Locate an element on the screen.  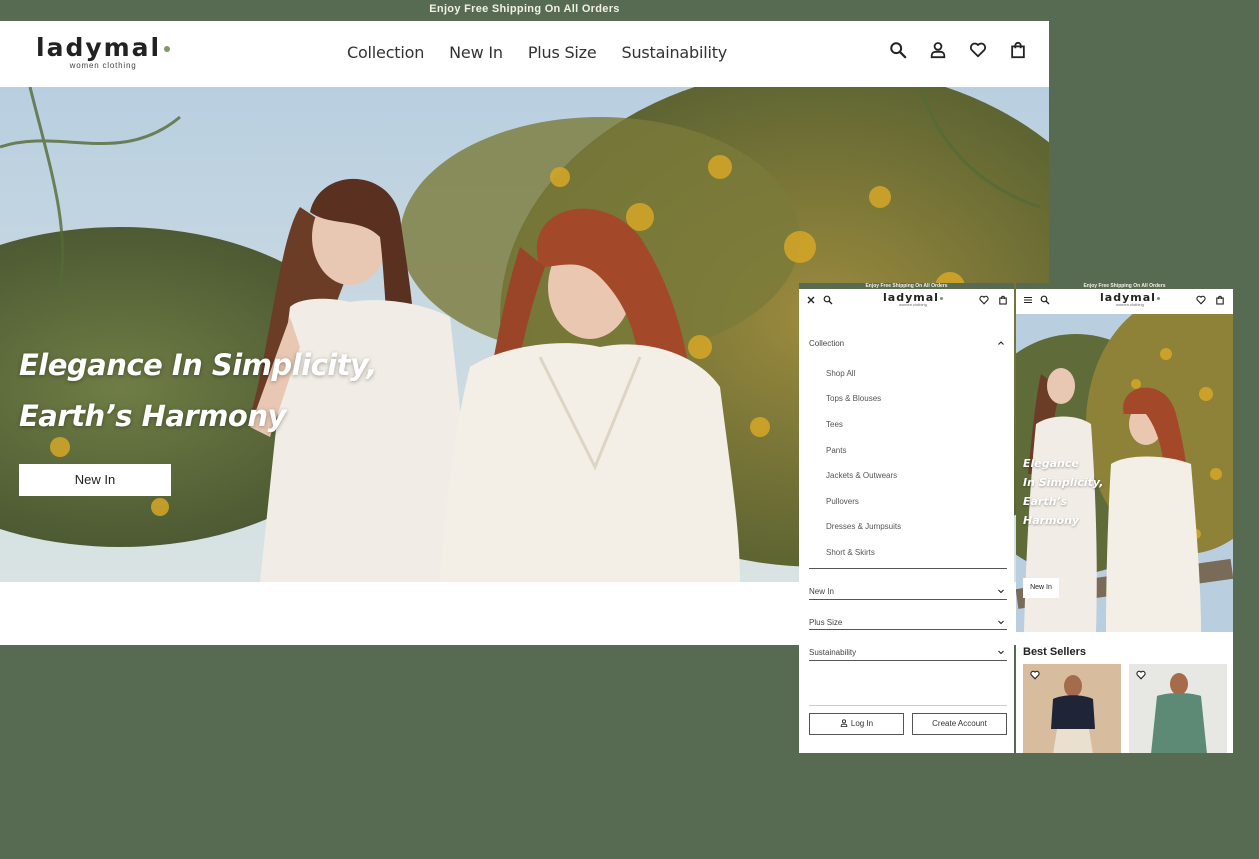
brand-name: ladymal is located at coordinates (99, 47).